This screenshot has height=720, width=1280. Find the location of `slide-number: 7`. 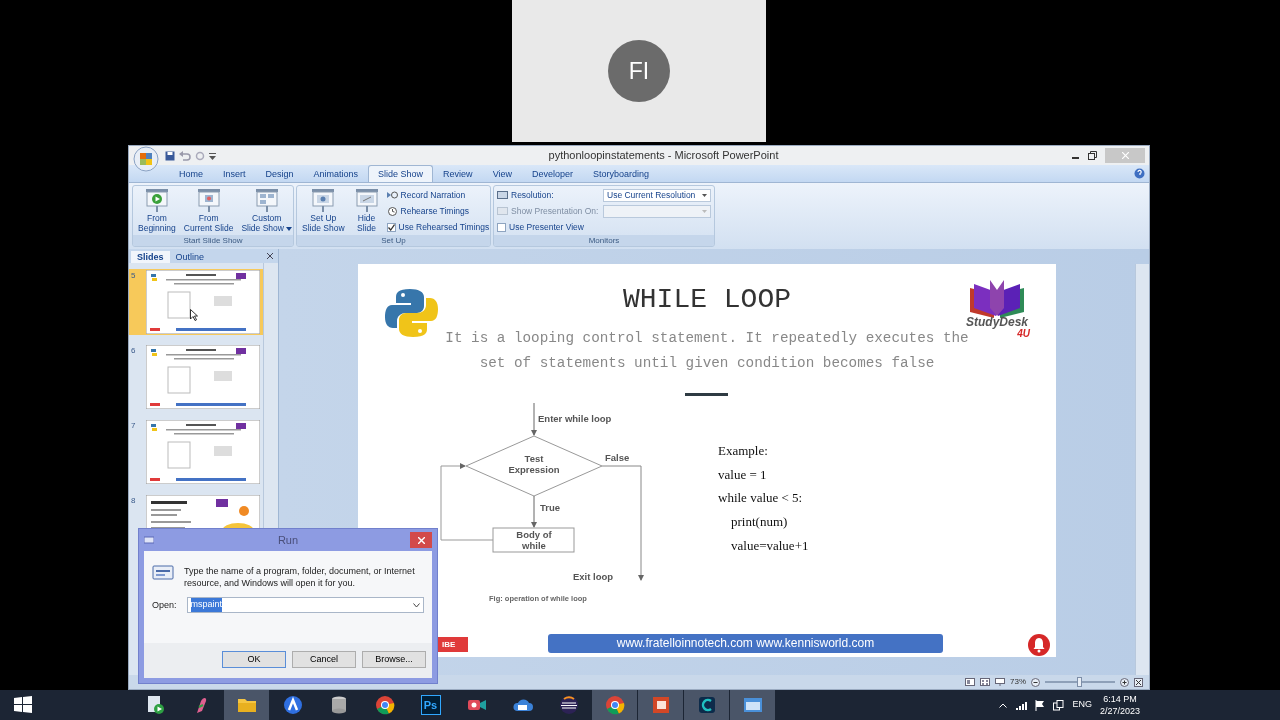

slide-number: 7 is located at coordinates (134, 426).